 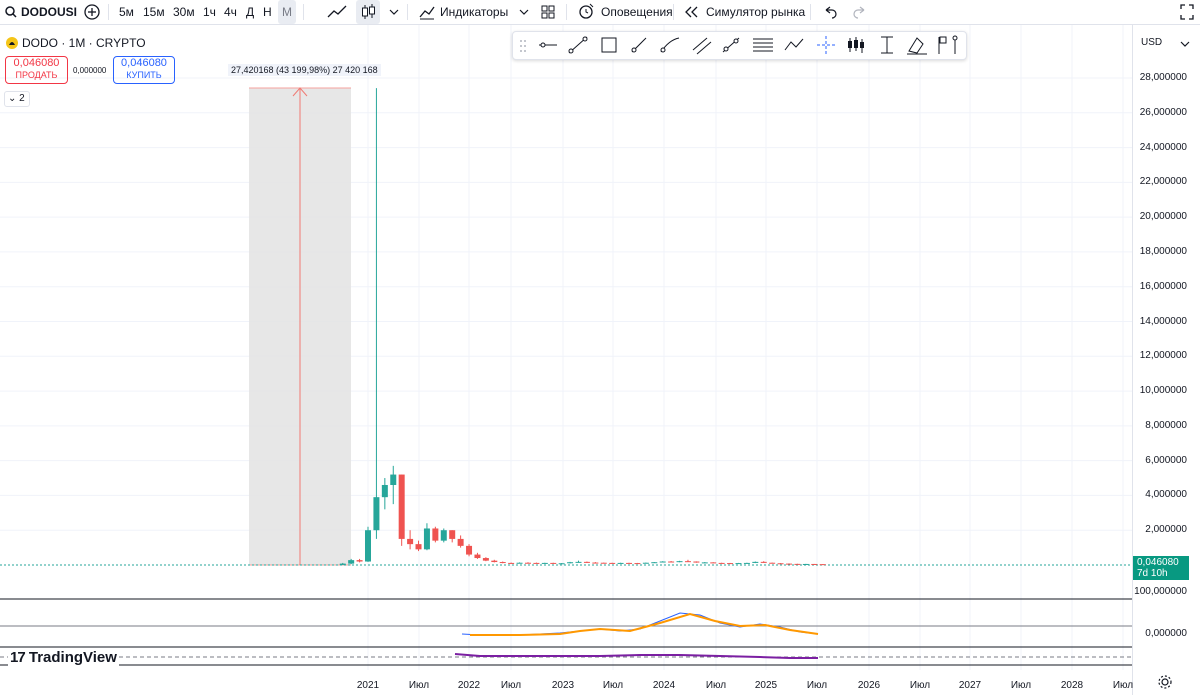 What do you see at coordinates (154, 12) in the screenshot?
I see `interval-15m: 15м` at bounding box center [154, 12].